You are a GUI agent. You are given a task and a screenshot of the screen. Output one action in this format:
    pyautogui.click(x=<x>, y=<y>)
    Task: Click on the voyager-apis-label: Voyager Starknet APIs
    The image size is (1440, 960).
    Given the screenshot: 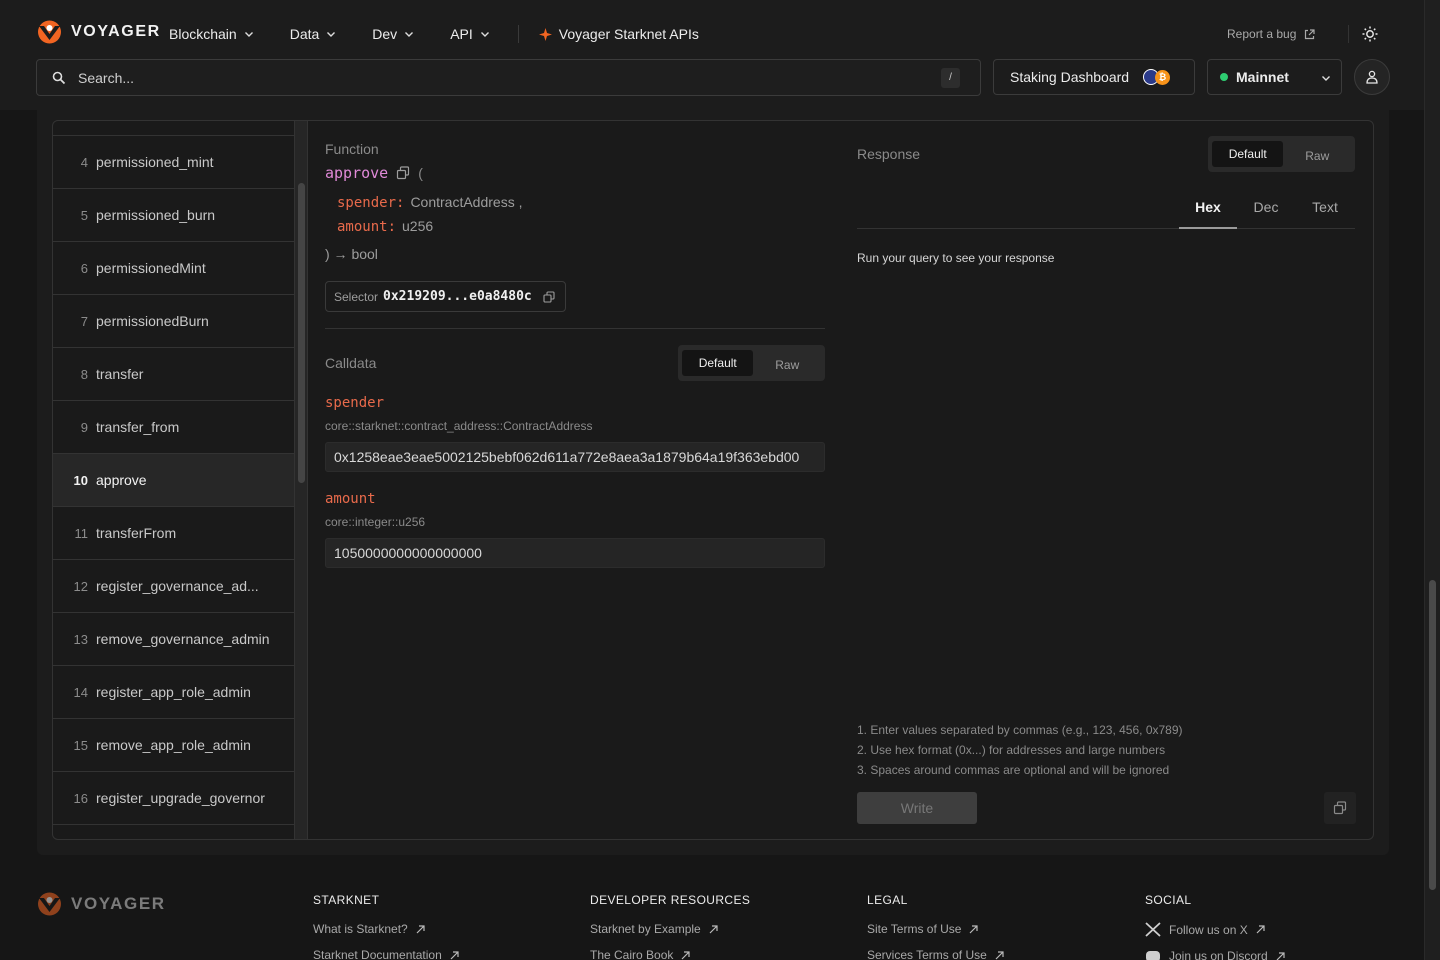 What is the action you would take?
    pyautogui.click(x=628, y=34)
    